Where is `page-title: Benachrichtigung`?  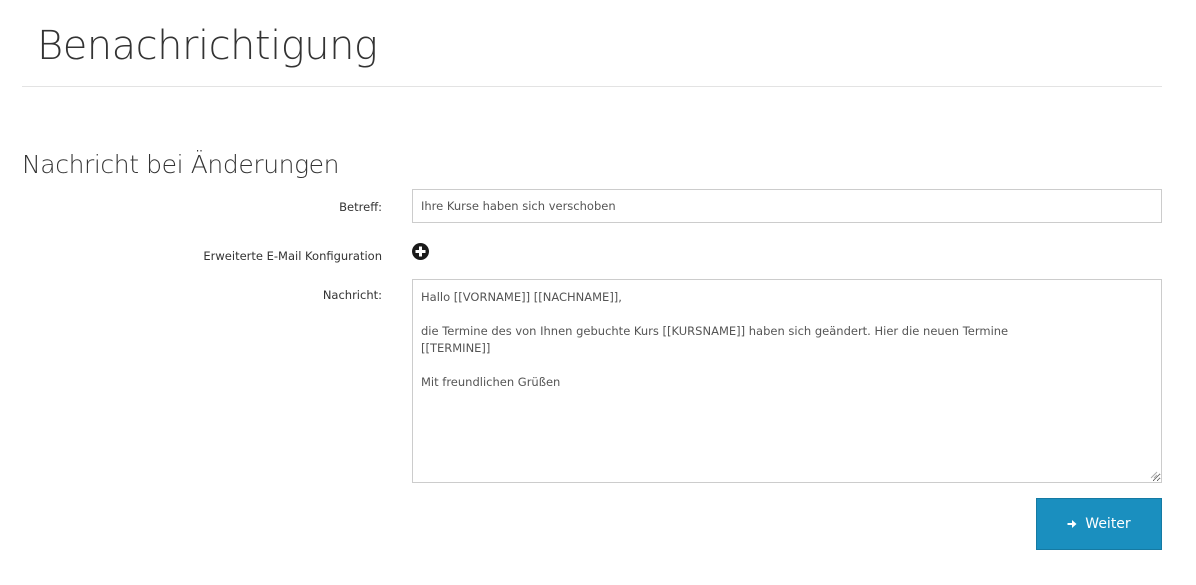 page-title: Benachrichtigung is located at coordinates (207, 46).